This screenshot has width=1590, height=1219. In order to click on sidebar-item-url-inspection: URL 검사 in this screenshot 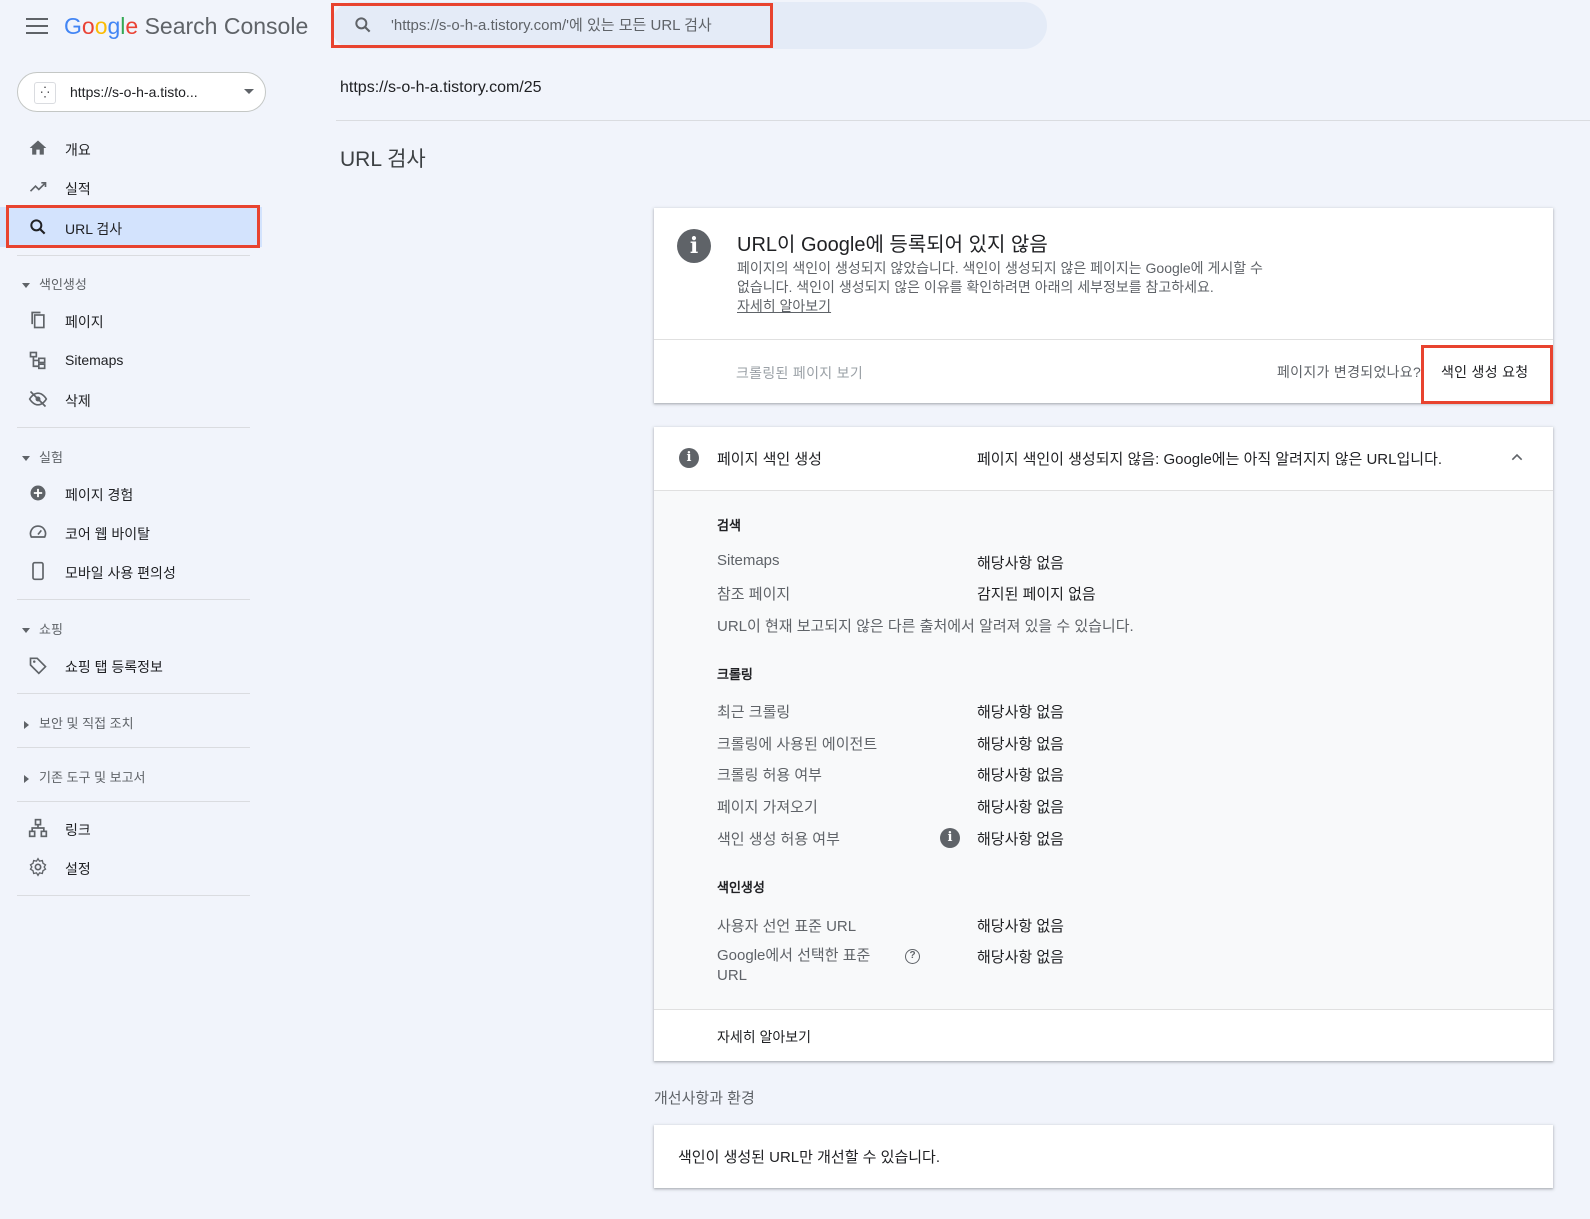, I will do `click(131, 227)`.